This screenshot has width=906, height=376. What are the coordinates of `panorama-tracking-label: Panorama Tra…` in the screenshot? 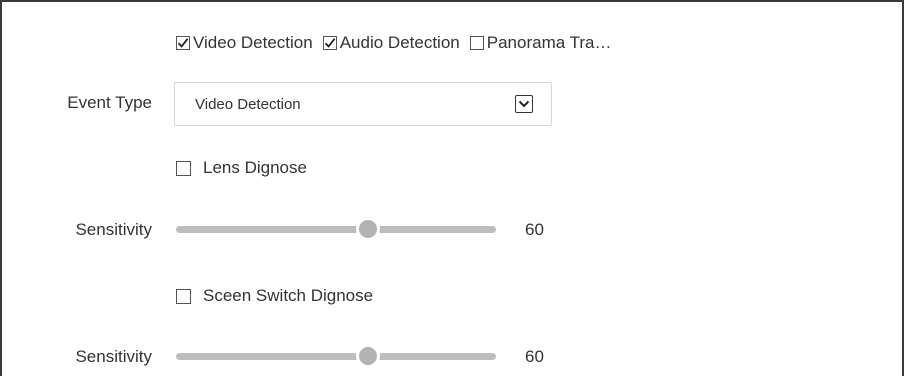 It's located at (549, 42).